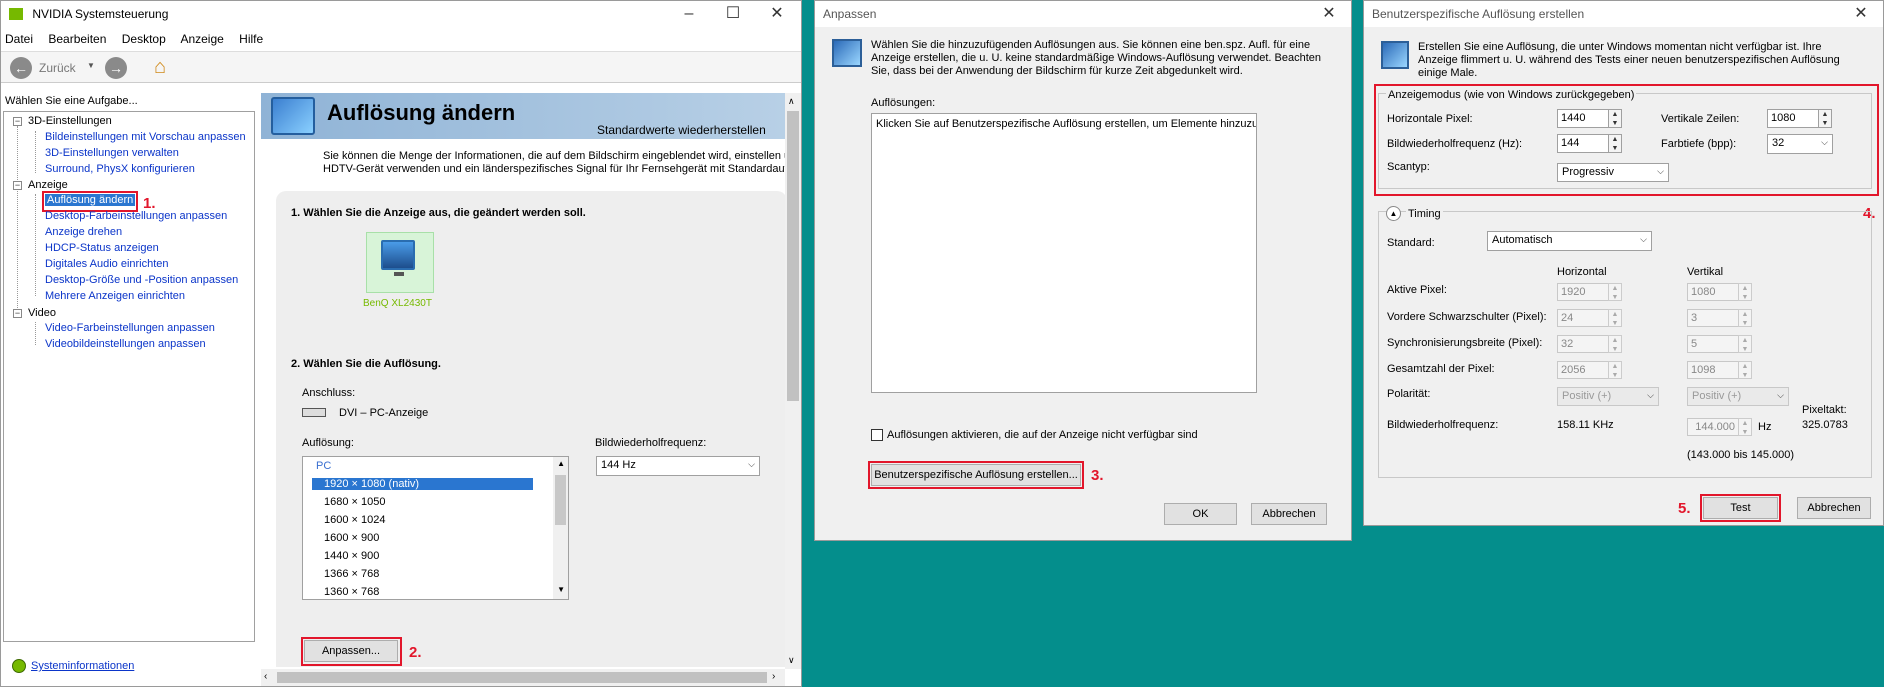 This screenshot has height=687, width=1884. Describe the element at coordinates (136, 216) in the screenshot. I see `tree-item-farbeinstellungen: Desktop-Farbeinstellungen anpassen` at that location.